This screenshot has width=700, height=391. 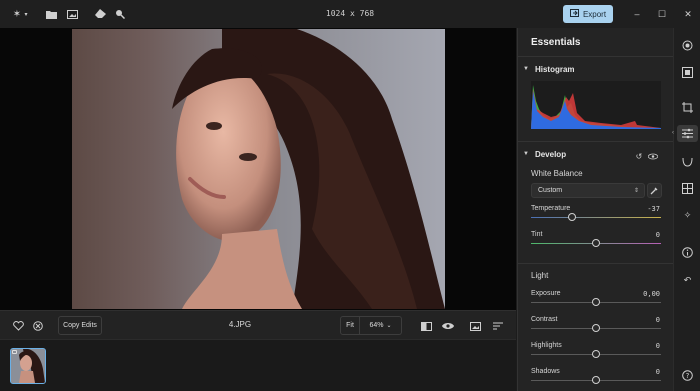 What do you see at coordinates (545, 371) in the screenshot?
I see `slider-label: Shadows` at bounding box center [545, 371].